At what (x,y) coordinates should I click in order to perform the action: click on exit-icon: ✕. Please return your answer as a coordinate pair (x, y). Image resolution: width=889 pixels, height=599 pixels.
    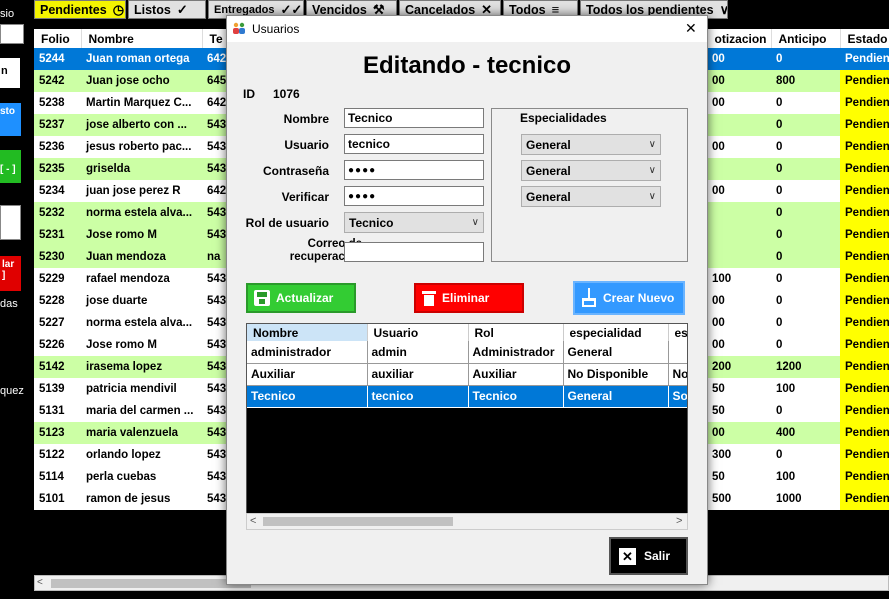
    Looking at the image, I should click on (627, 556).